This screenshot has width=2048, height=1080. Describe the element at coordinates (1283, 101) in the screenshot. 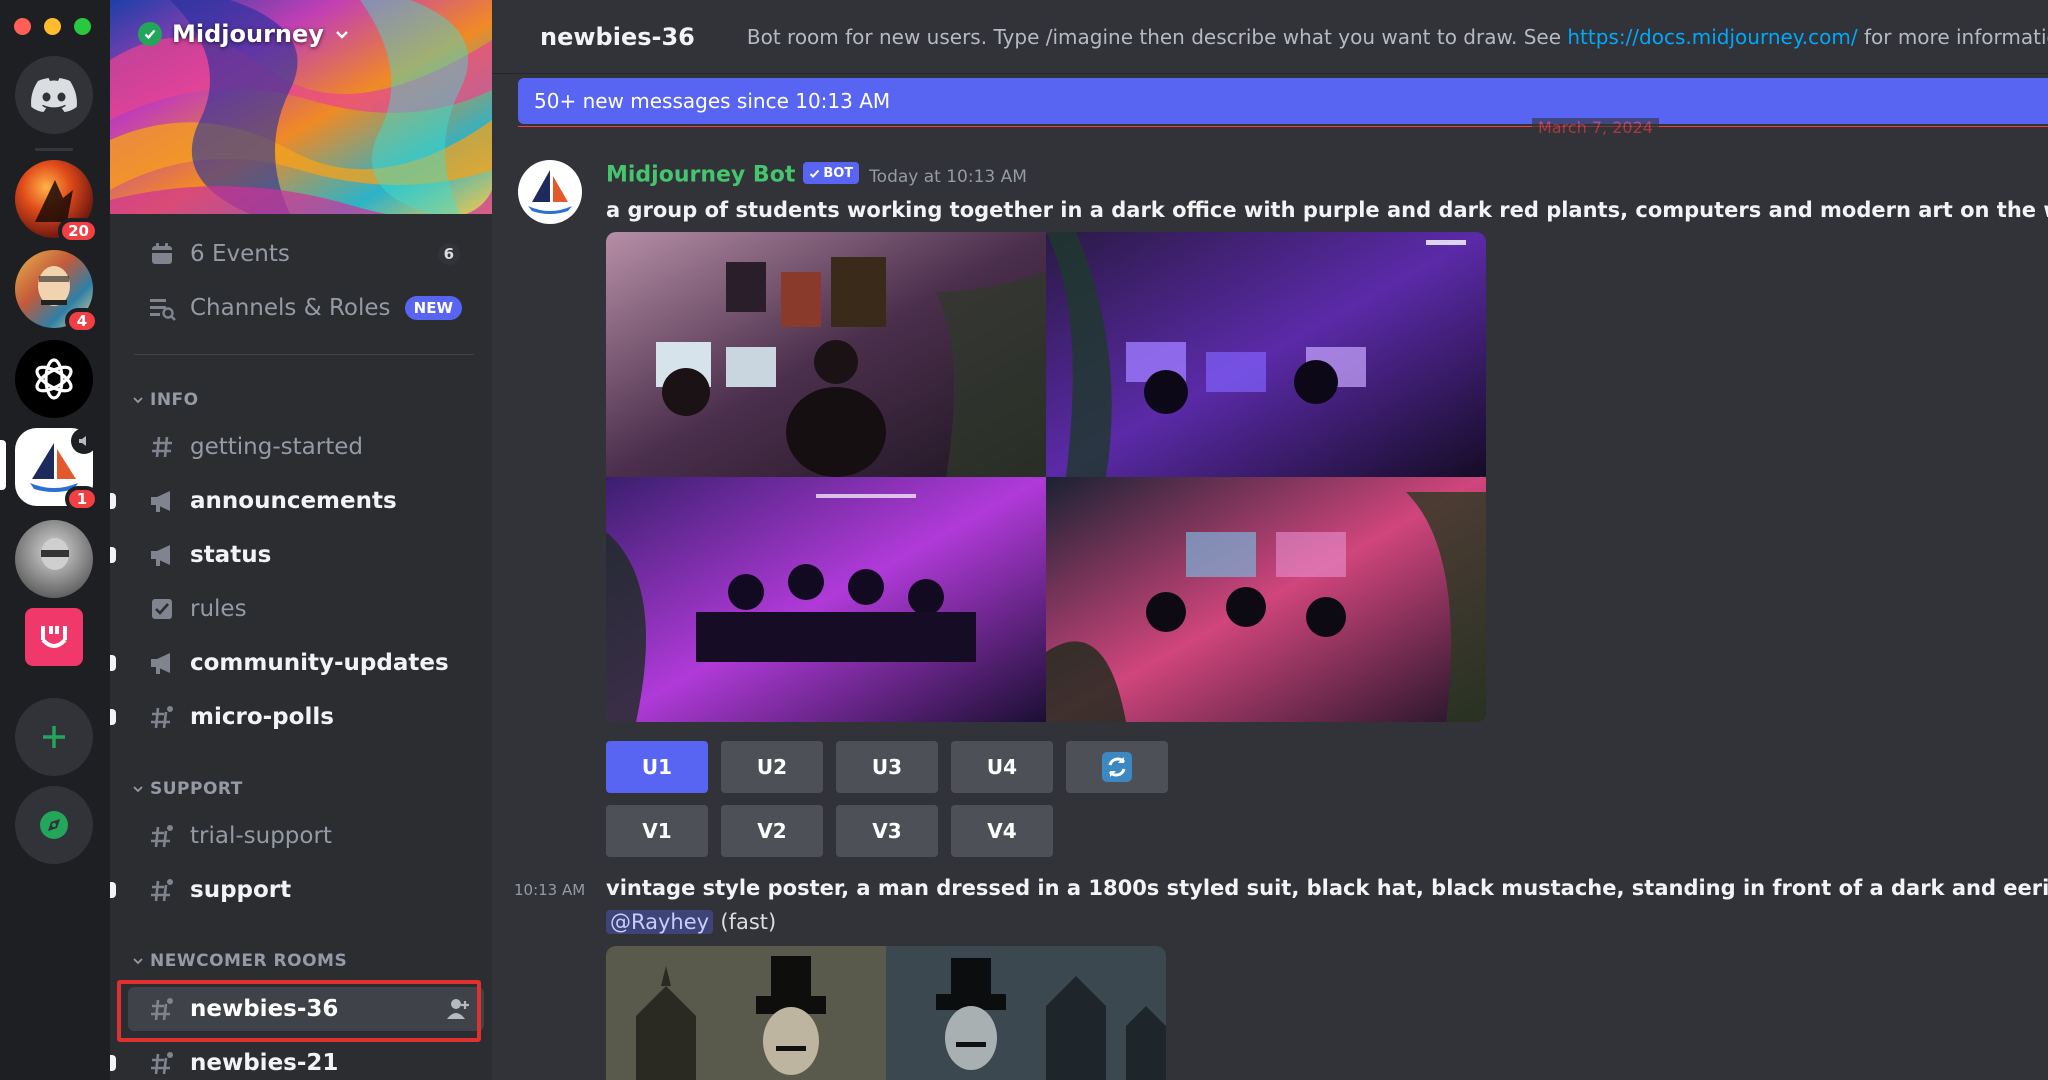

I see `new-messages-bar: 50+ new messages since 10:13 AM` at that location.